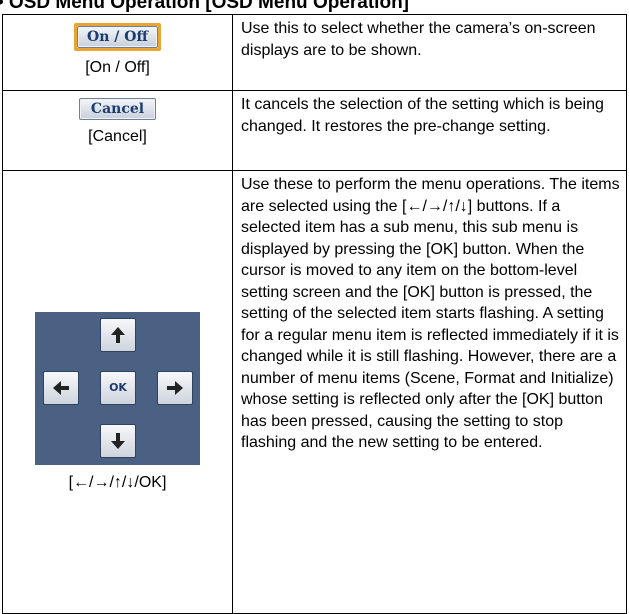  I want to click on up-button, so click(118, 335).